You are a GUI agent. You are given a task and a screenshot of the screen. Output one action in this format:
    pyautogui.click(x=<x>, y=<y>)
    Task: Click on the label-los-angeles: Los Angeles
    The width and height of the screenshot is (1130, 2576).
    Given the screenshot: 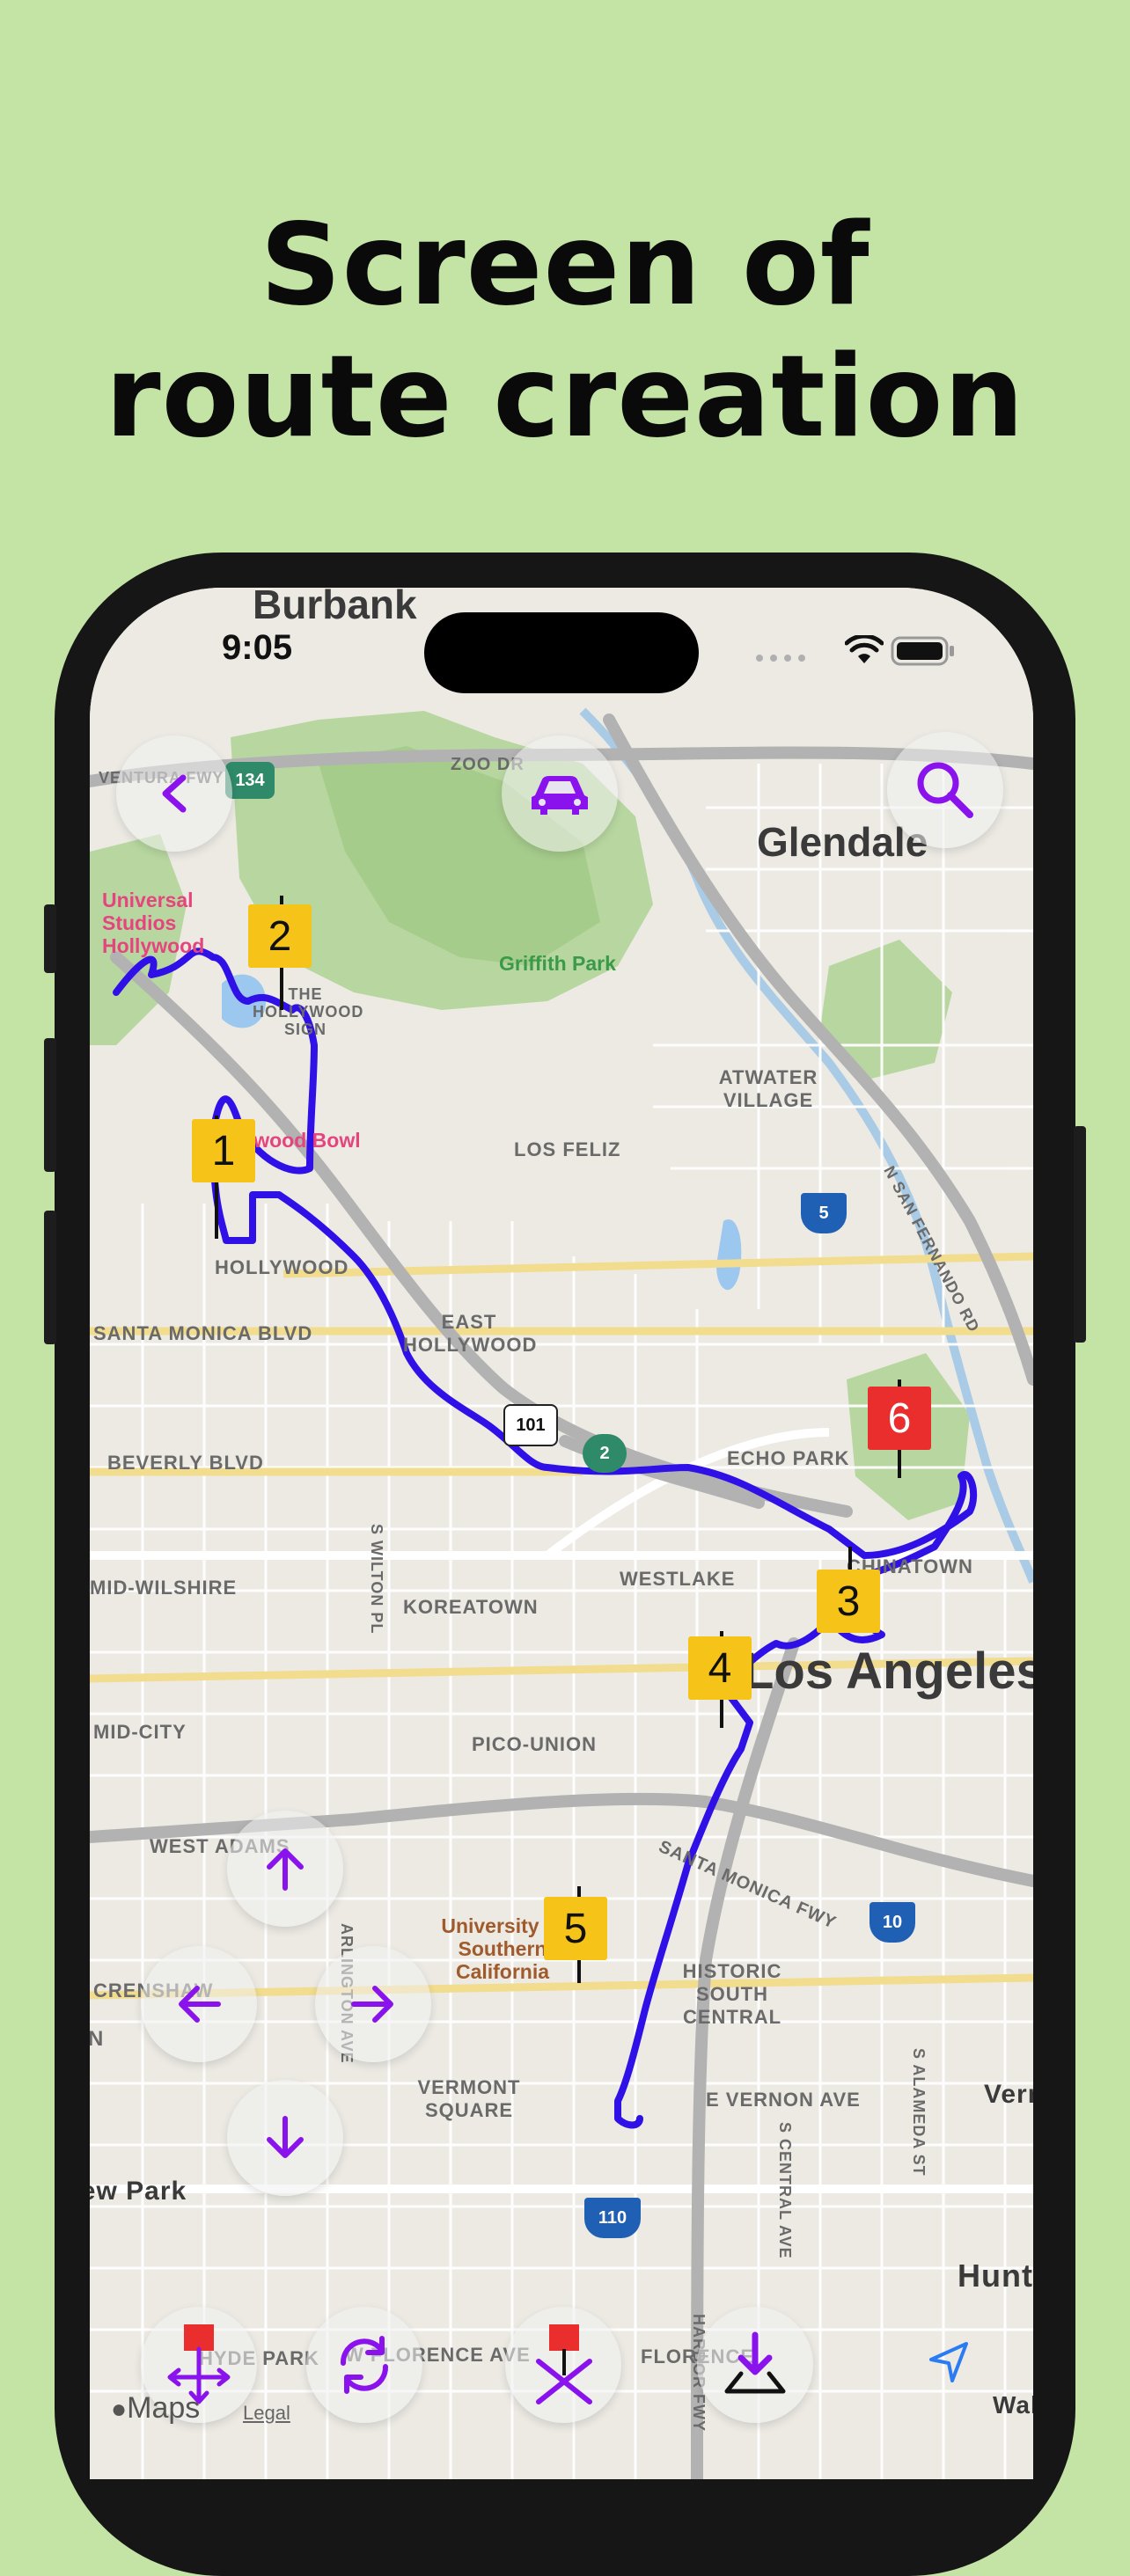 What is the action you would take?
    pyautogui.click(x=888, y=1671)
    